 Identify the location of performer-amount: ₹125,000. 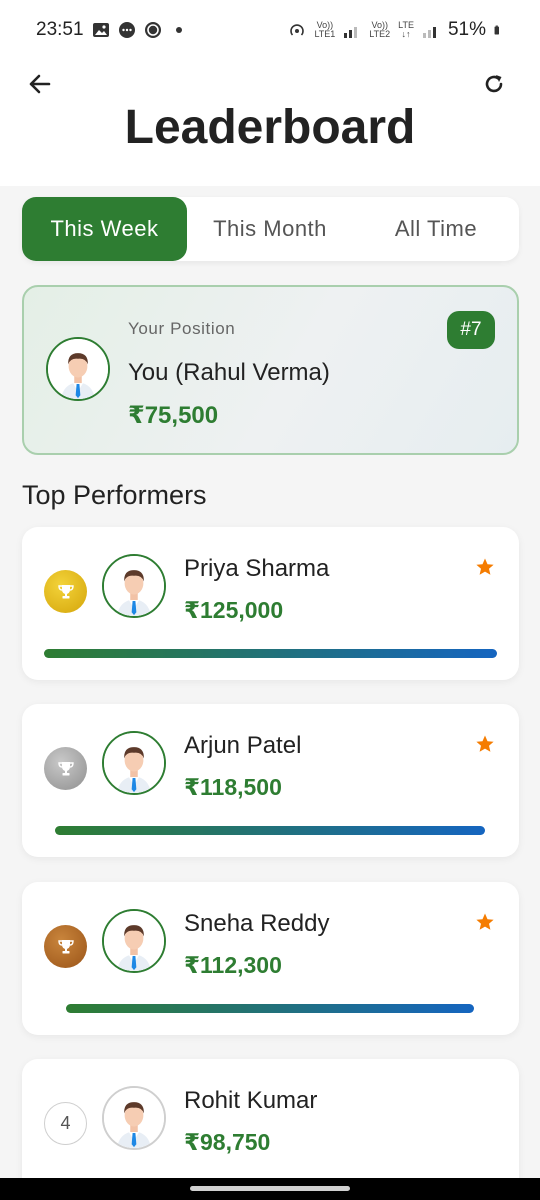
(234, 610).